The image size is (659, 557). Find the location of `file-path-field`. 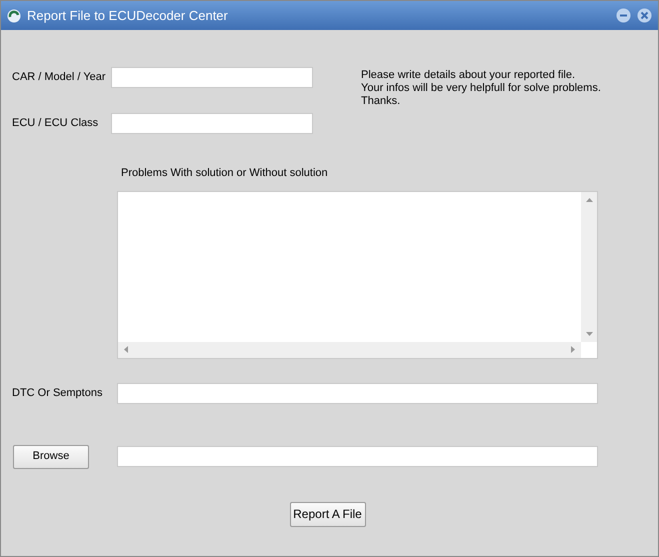

file-path-field is located at coordinates (357, 456).